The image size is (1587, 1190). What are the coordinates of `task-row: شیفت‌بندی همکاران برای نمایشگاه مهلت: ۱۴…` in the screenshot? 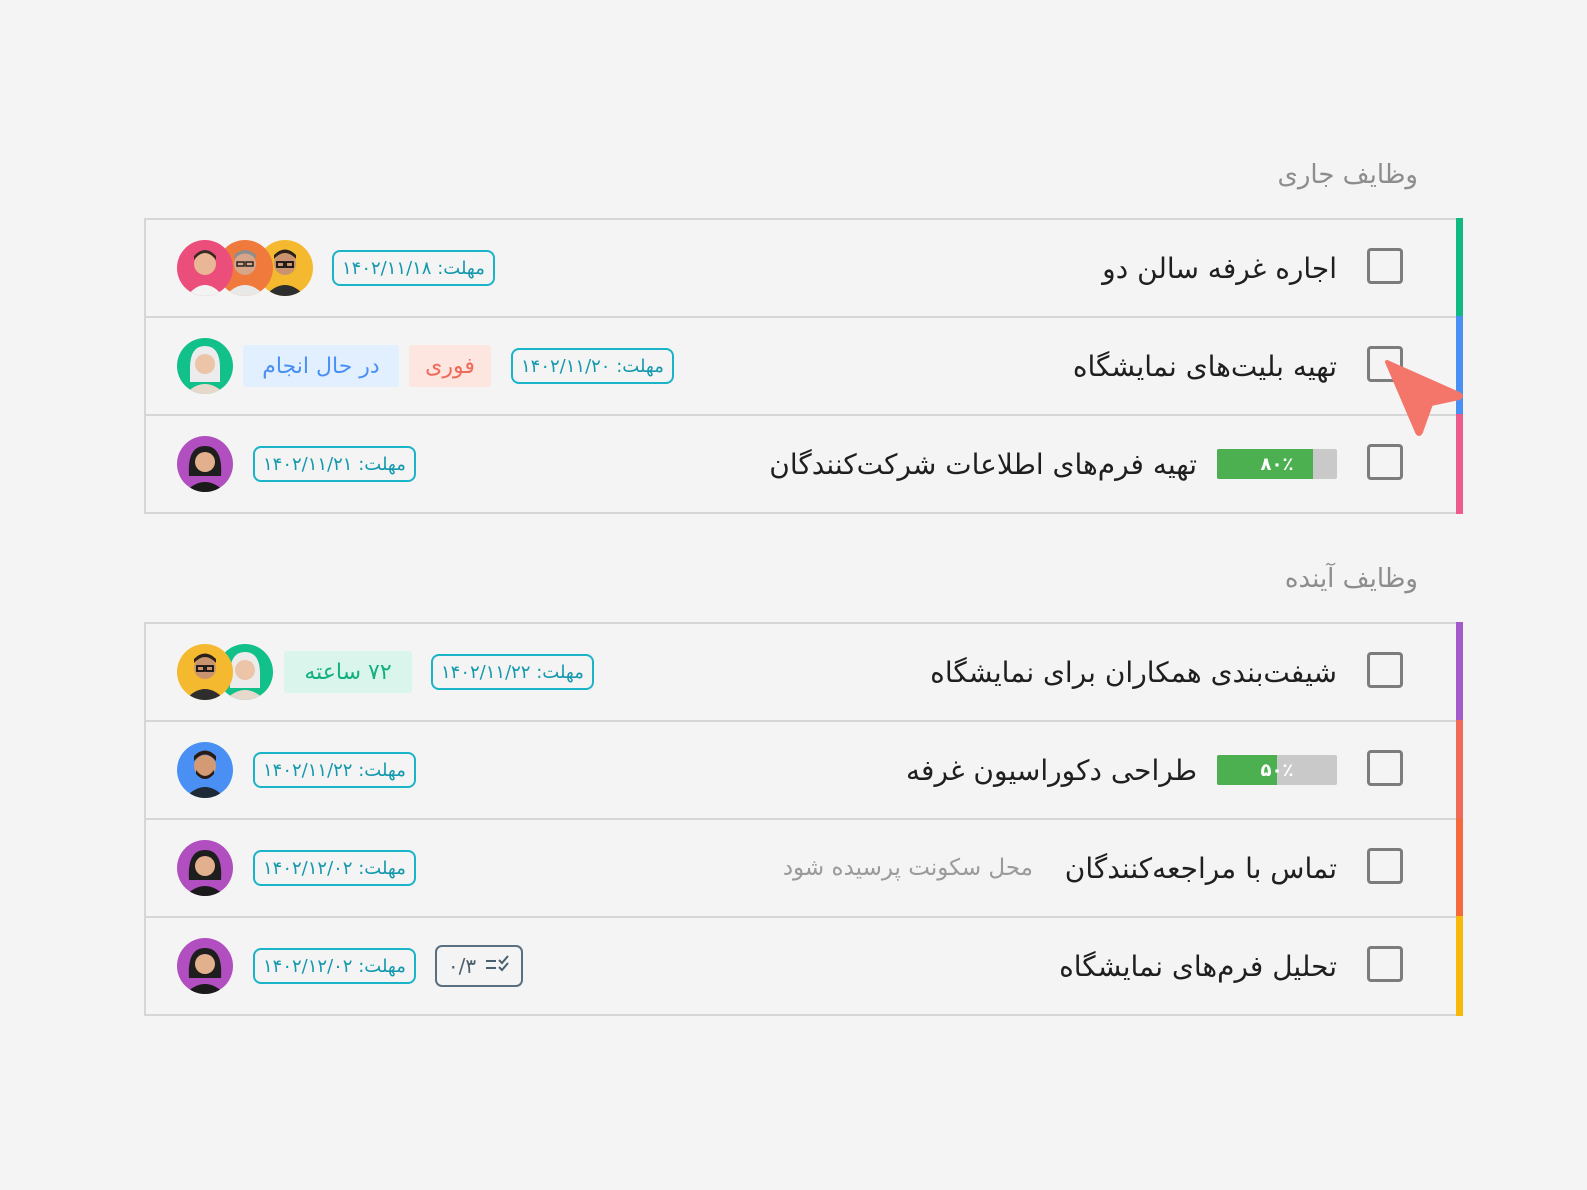 It's located at (804, 672).